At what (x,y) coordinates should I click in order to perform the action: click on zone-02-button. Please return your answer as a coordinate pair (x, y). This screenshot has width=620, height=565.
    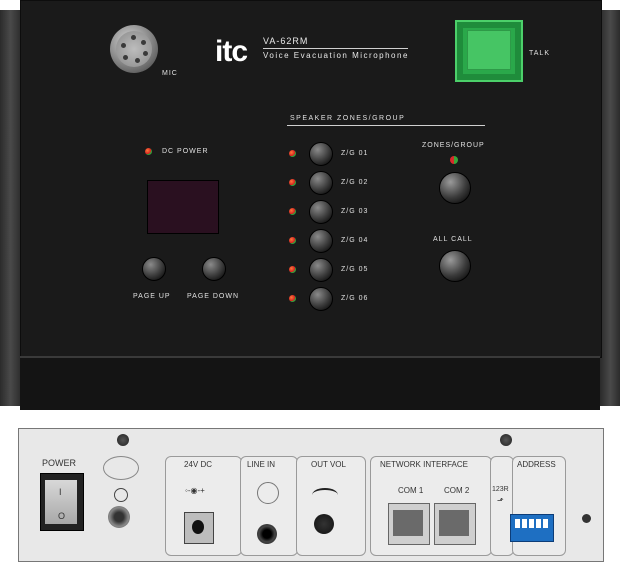
    Looking at the image, I should click on (321, 183).